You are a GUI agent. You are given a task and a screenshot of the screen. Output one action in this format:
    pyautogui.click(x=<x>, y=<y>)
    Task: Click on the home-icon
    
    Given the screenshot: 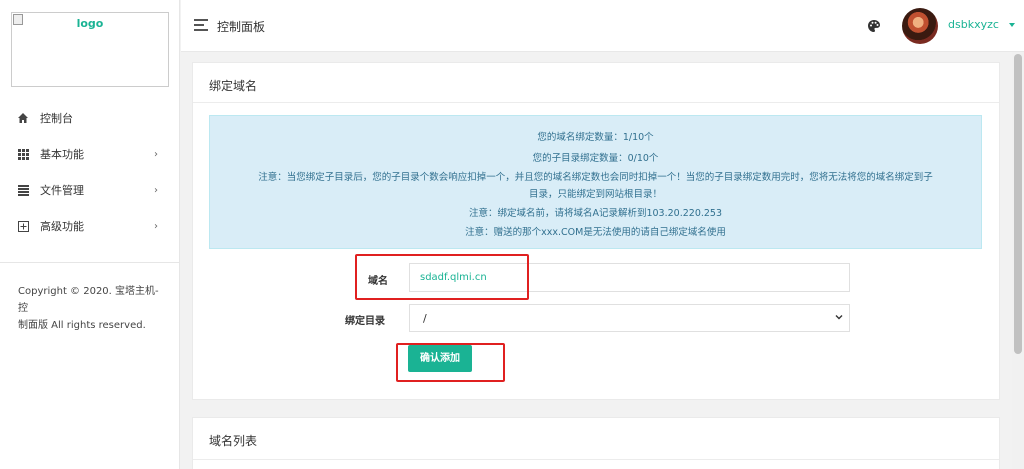 What is the action you would take?
    pyautogui.click(x=23, y=118)
    